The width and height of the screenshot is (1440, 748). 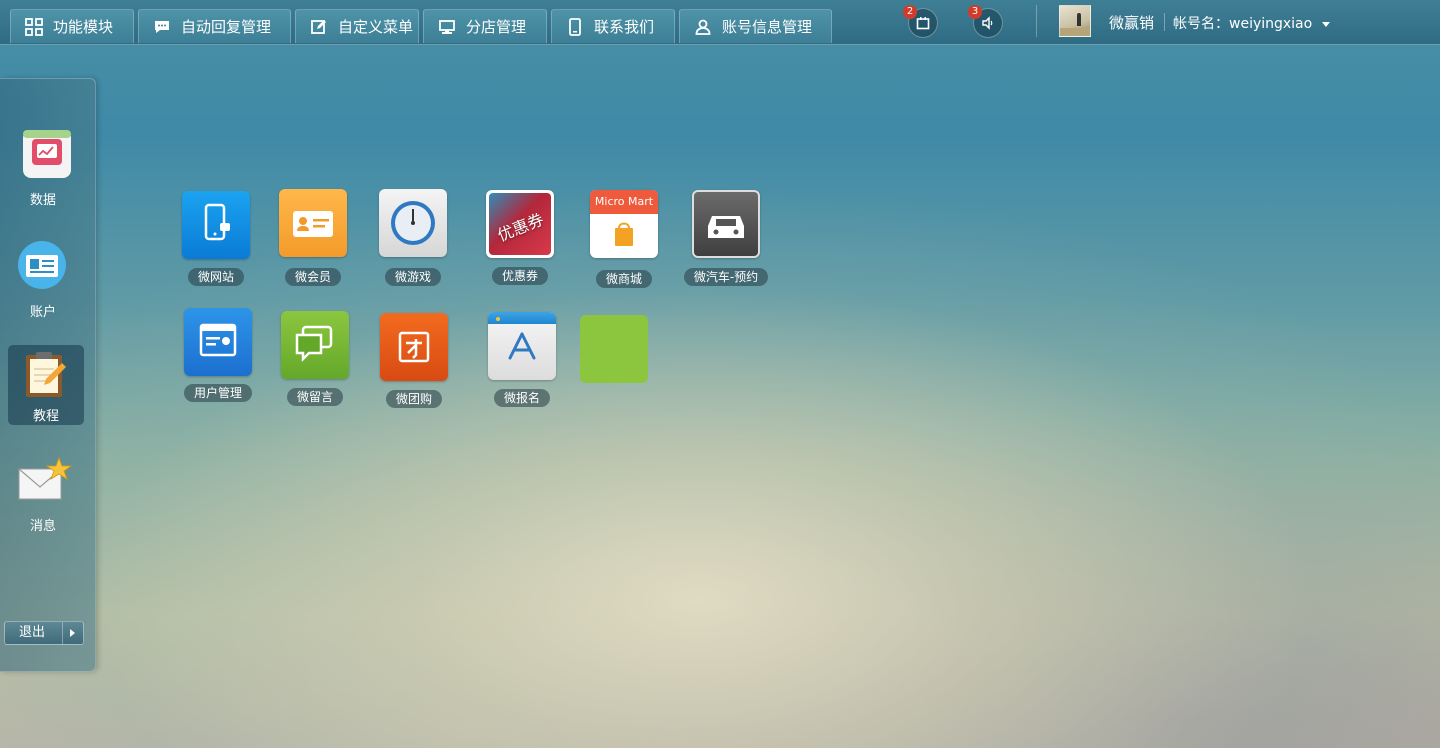 I want to click on app-micro-mall: Micro Mart 微商城, so click(x=624, y=239).